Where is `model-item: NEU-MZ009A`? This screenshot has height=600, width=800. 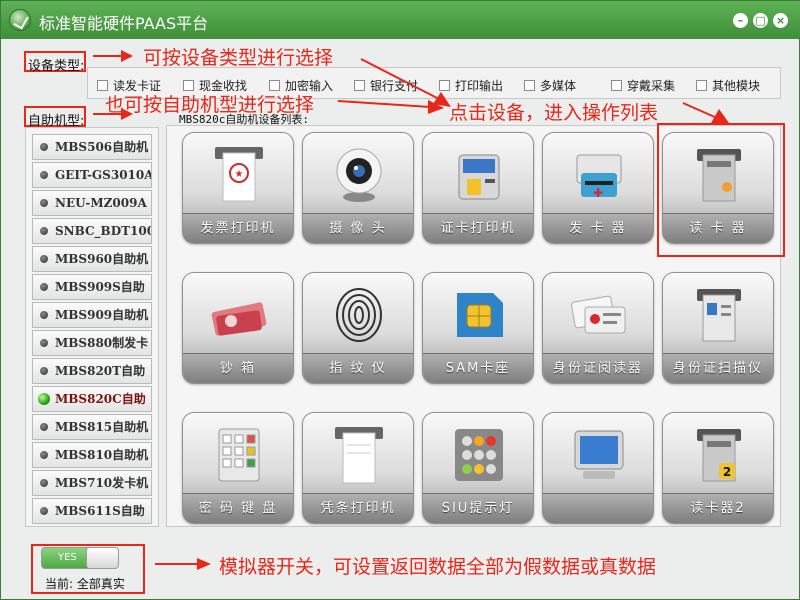
model-item: NEU-MZ009A is located at coordinates (92, 203).